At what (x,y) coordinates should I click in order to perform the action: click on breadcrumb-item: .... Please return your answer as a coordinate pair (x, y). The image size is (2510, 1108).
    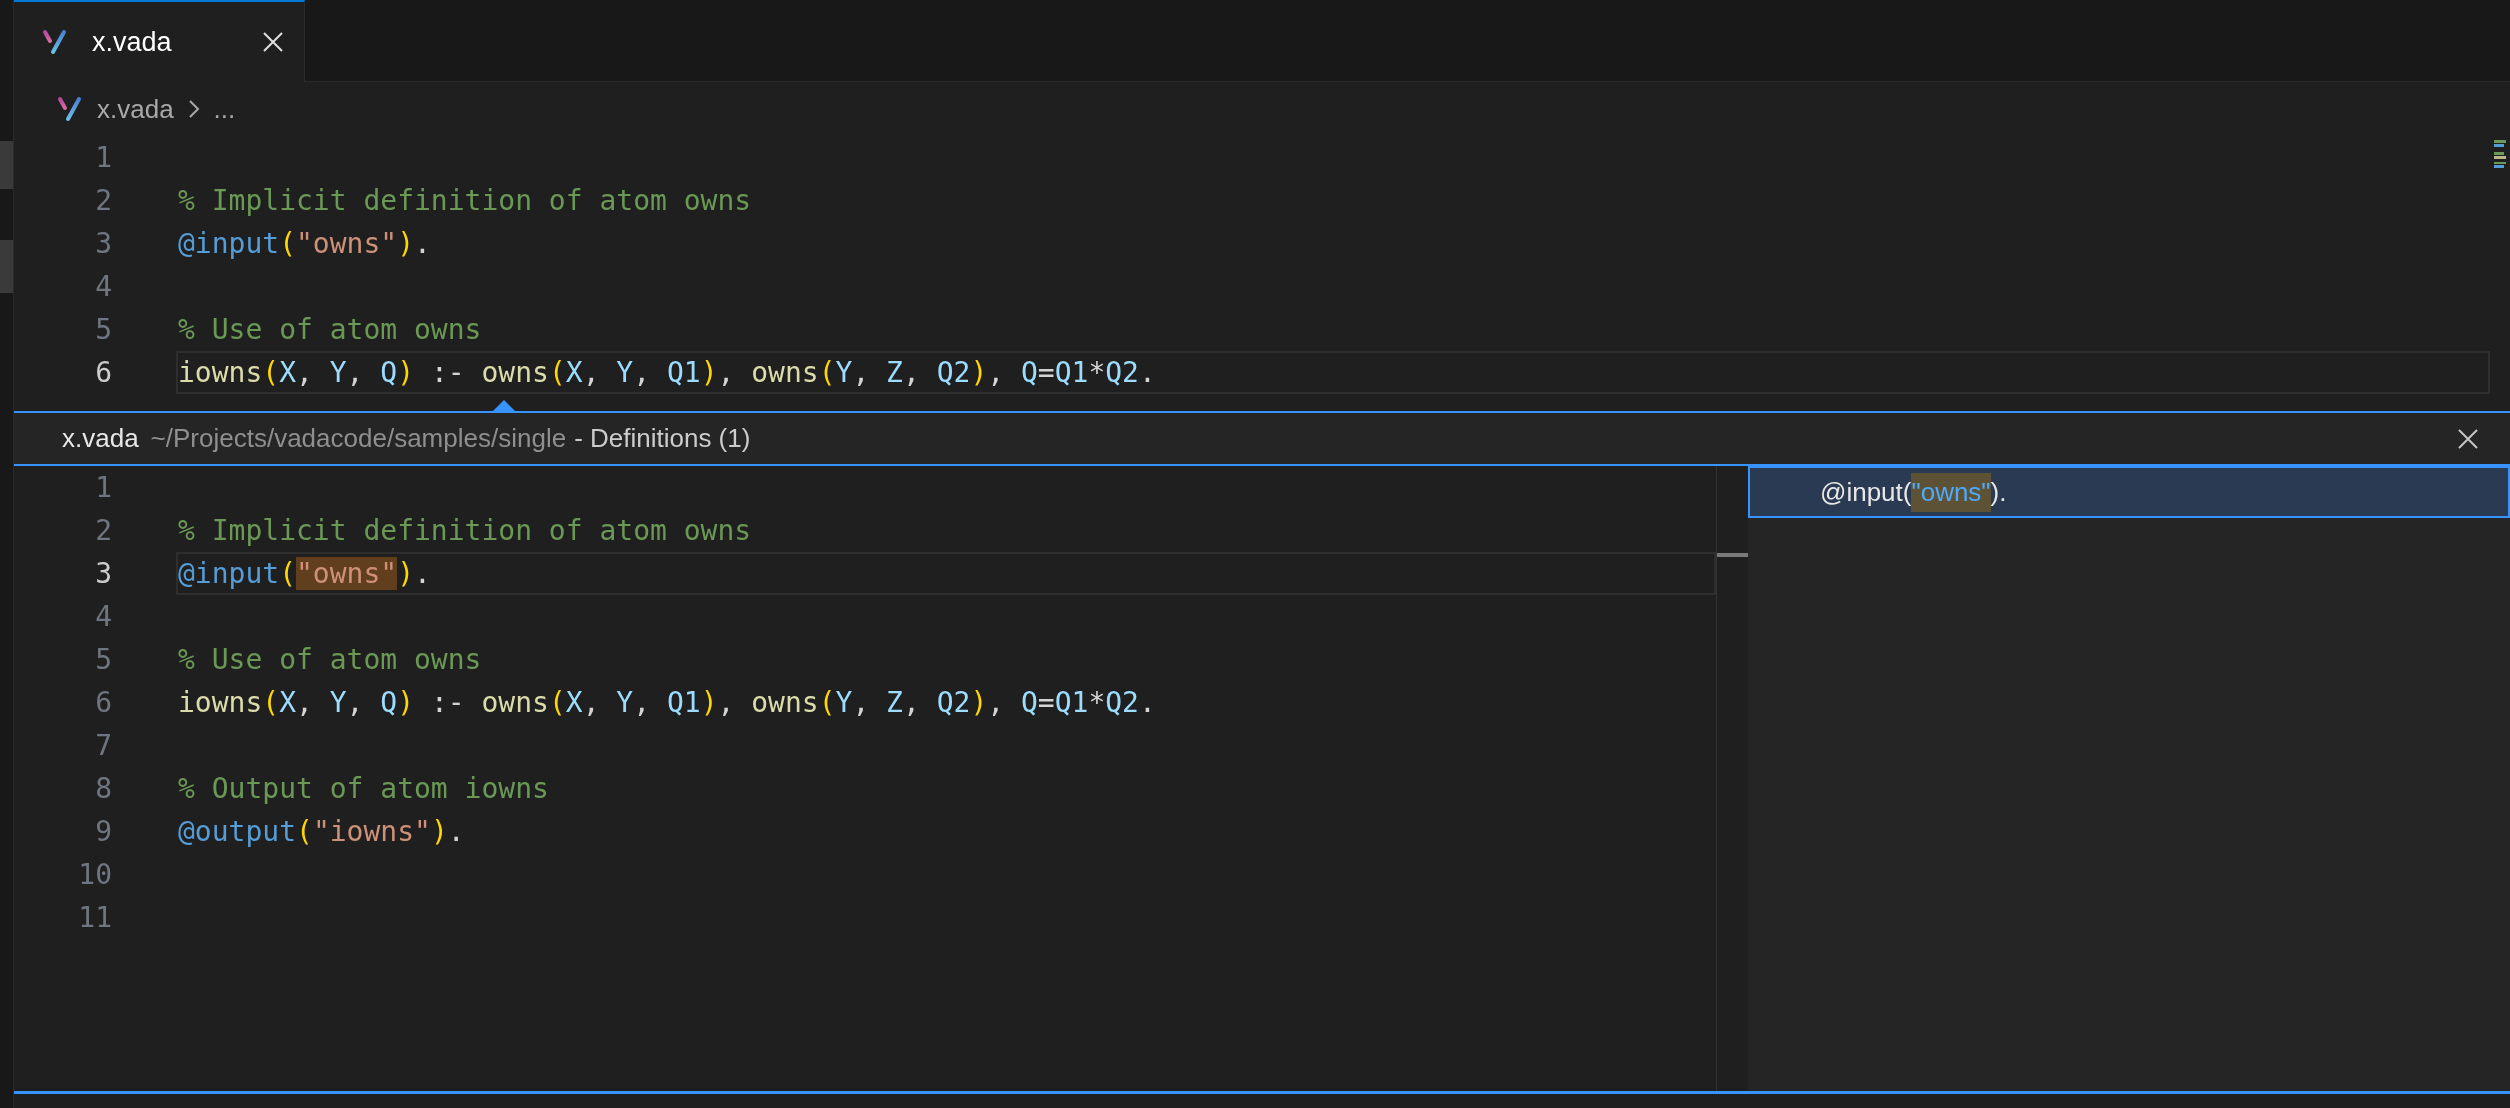
    Looking at the image, I should click on (224, 109).